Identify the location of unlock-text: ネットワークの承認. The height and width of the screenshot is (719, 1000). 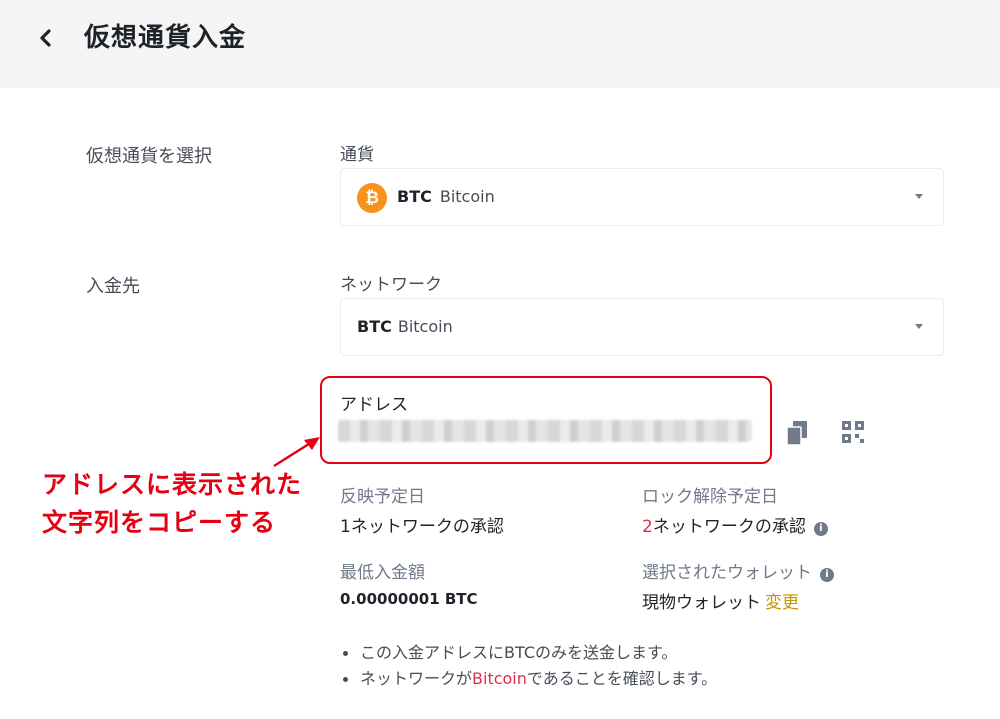
(729, 527).